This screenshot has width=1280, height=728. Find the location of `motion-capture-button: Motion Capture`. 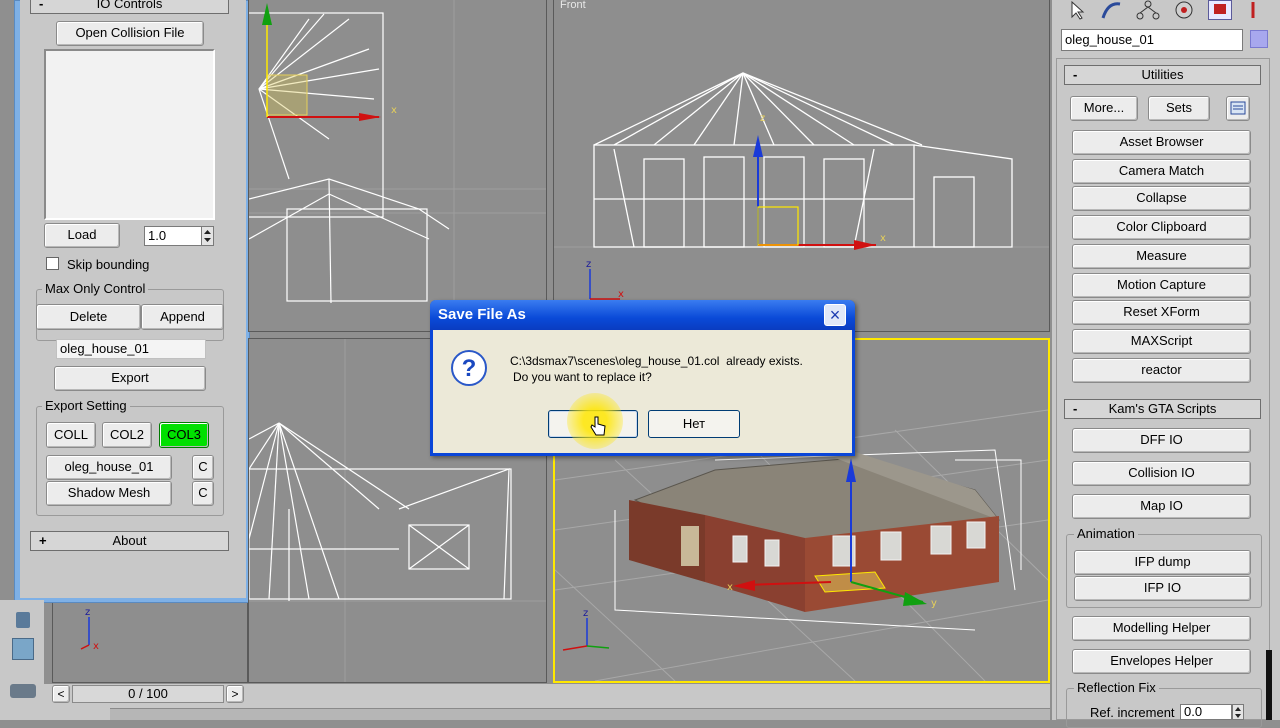

motion-capture-button: Motion Capture is located at coordinates (1161, 285).